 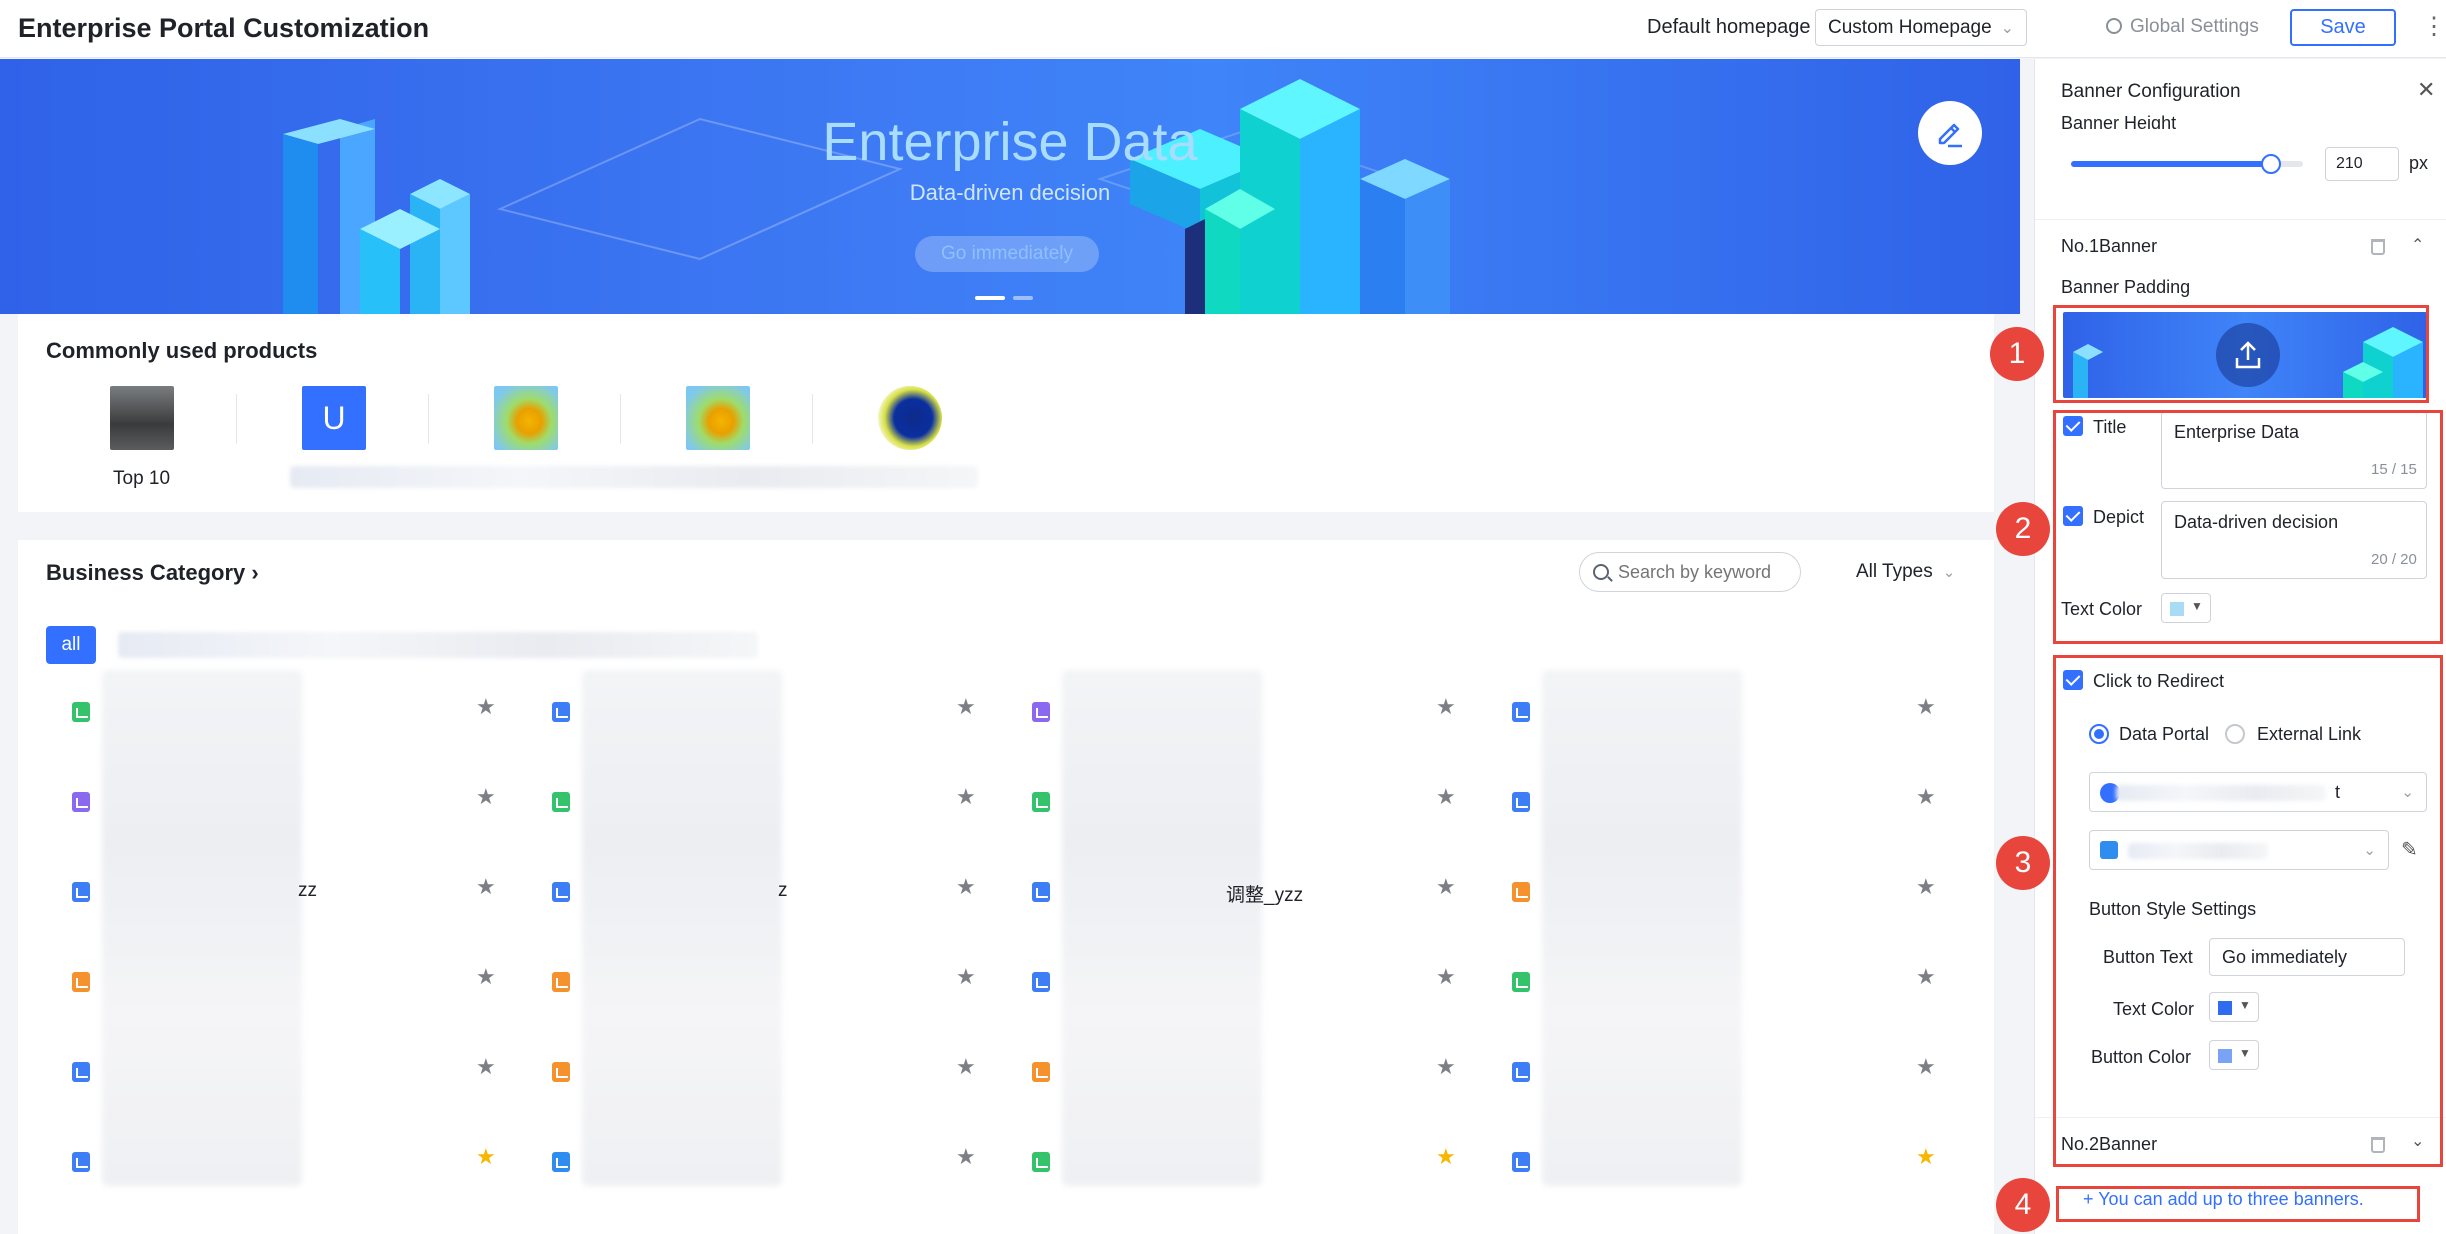 I want to click on annotation-badge-3: 3, so click(x=2023, y=863).